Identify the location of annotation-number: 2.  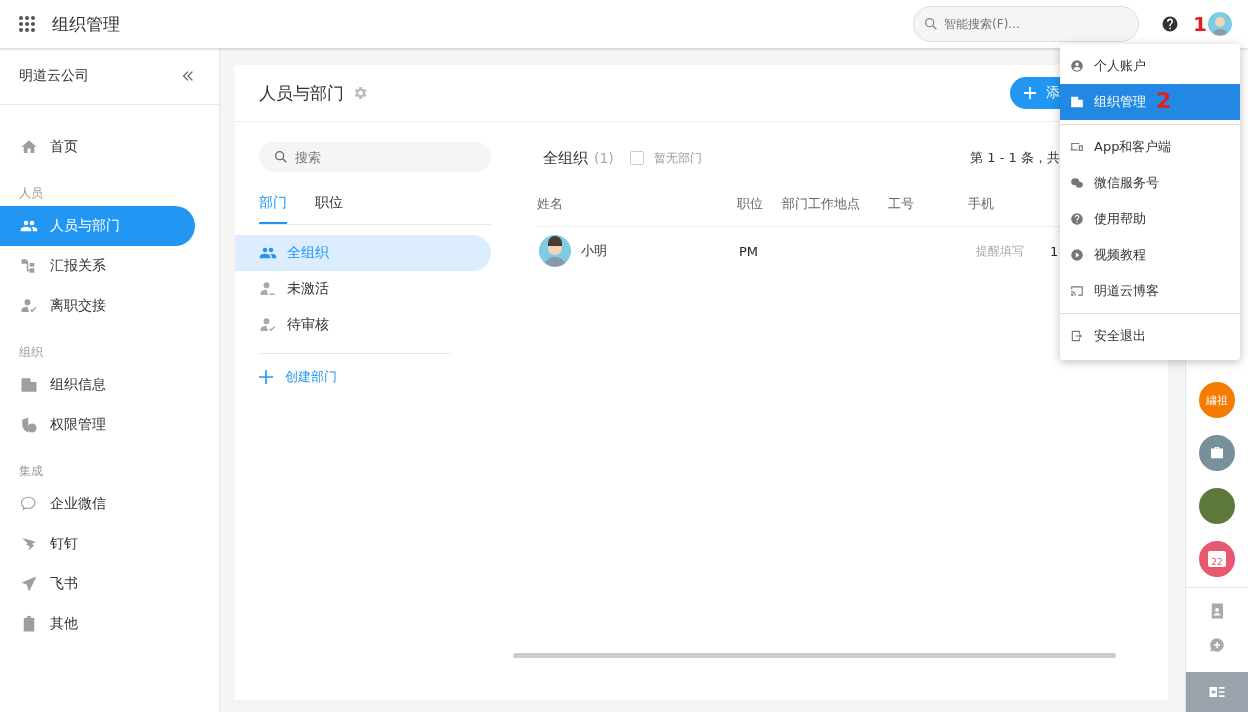
(1164, 101).